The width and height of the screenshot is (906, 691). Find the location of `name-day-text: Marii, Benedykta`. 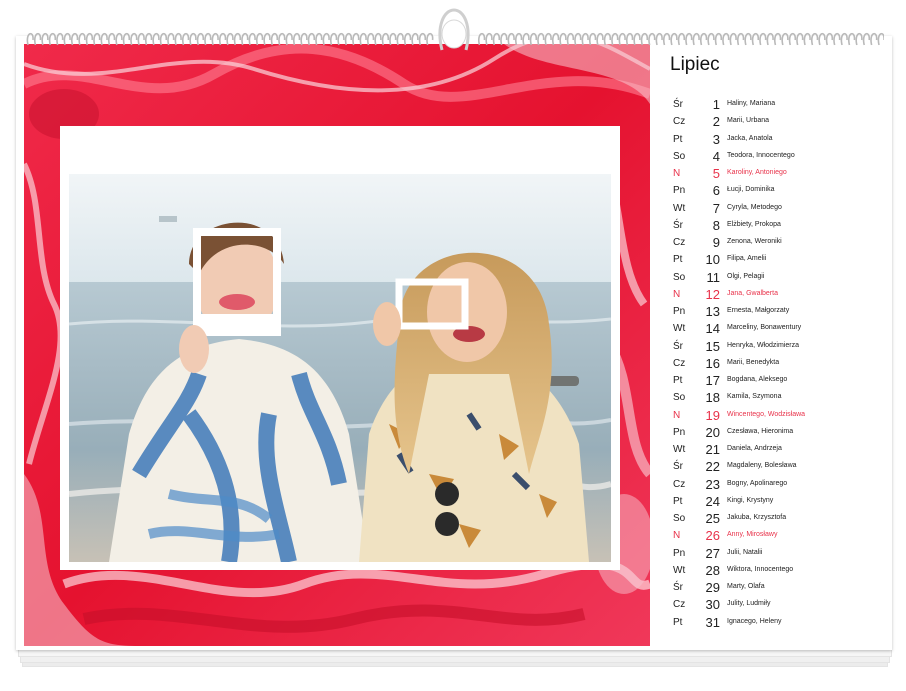

name-day-text: Marii, Benedykta is located at coordinates (753, 362).